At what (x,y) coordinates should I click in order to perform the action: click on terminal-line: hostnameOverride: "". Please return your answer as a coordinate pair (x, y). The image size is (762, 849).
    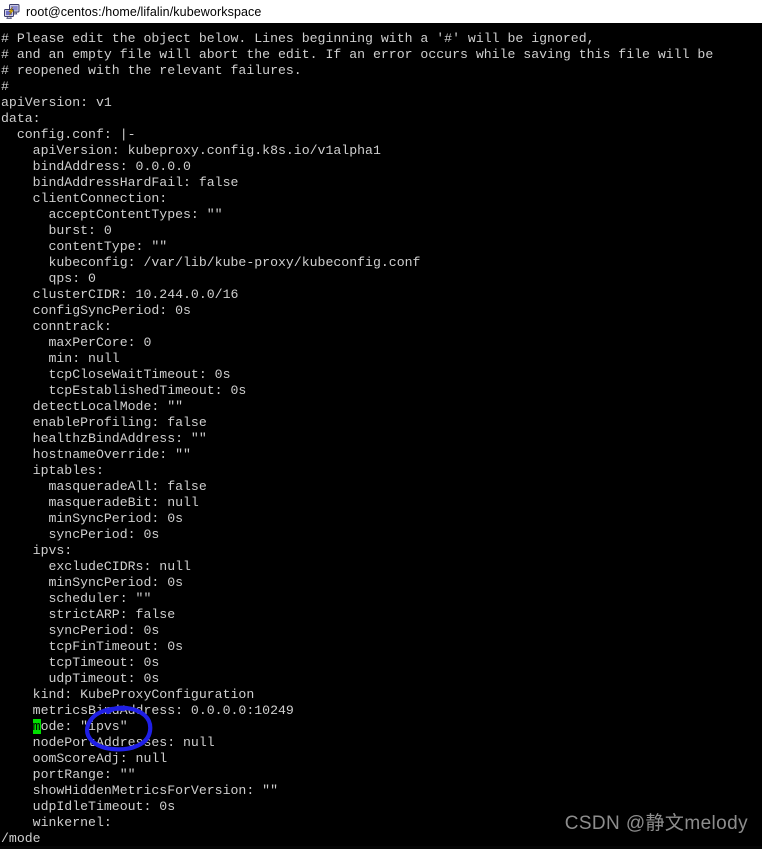
    Looking at the image, I should click on (96, 454).